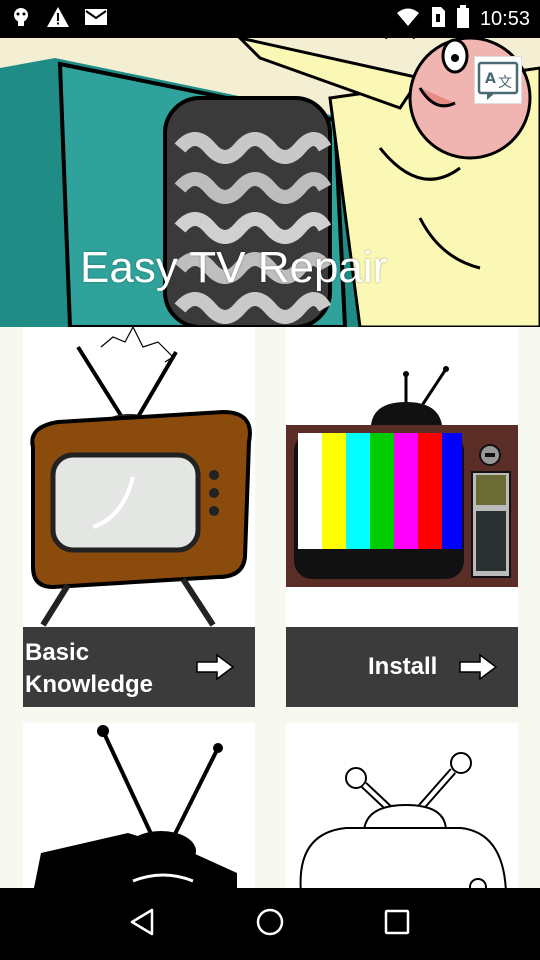  I want to click on gmail-icon, so click(96, 19).